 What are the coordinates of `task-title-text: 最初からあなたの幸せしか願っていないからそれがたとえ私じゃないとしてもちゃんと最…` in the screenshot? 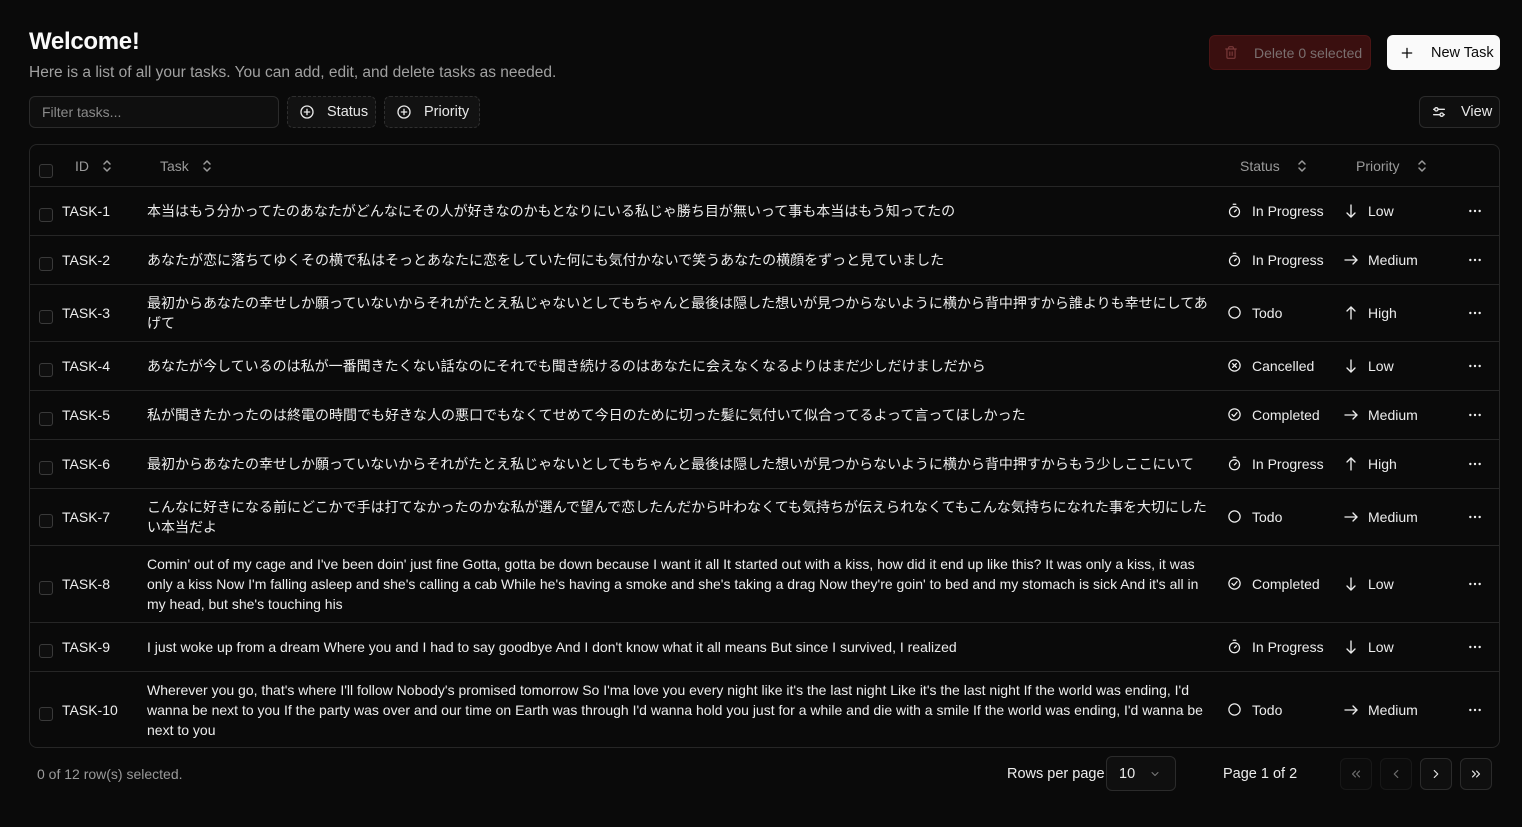 It's located at (677, 312).